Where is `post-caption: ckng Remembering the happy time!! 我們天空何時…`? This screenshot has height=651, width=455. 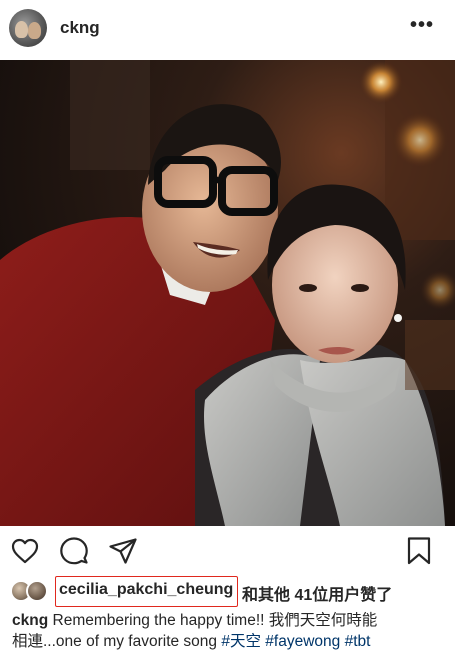 post-caption: ckng Remembering the happy time!! 我們天空何時… is located at coordinates (230, 630).